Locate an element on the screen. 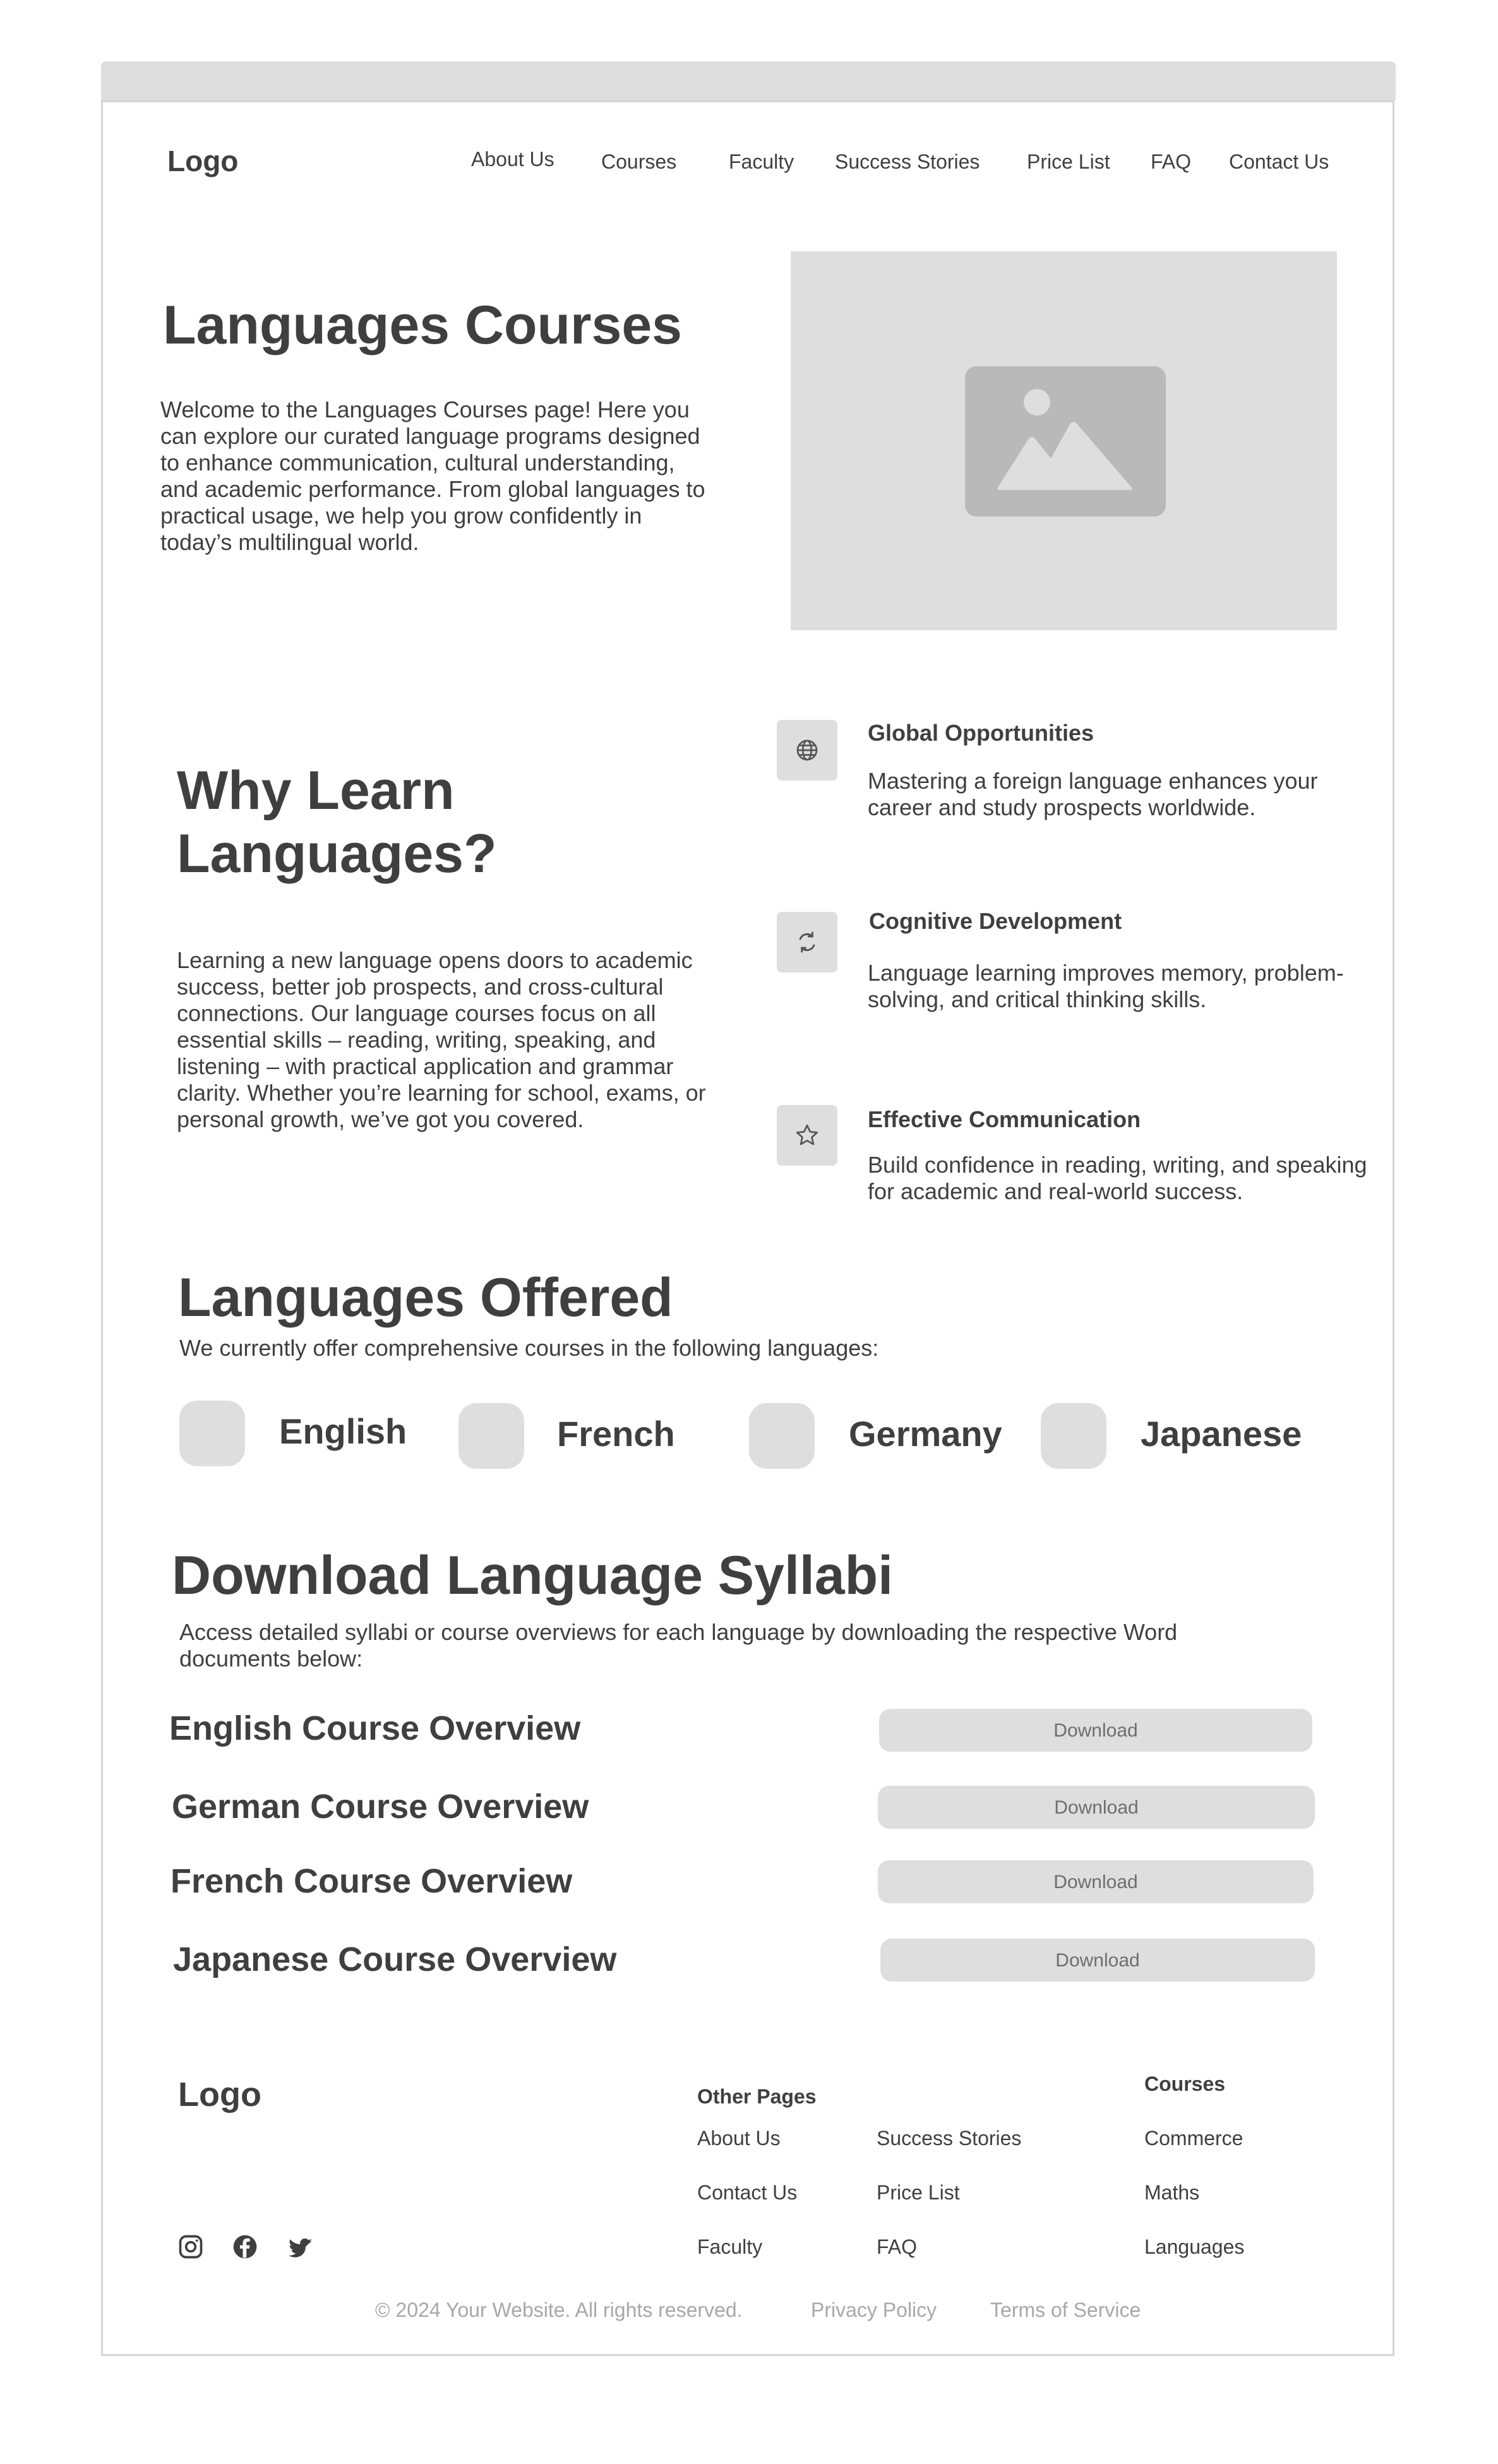  language-icon-japanese is located at coordinates (1073, 1436).